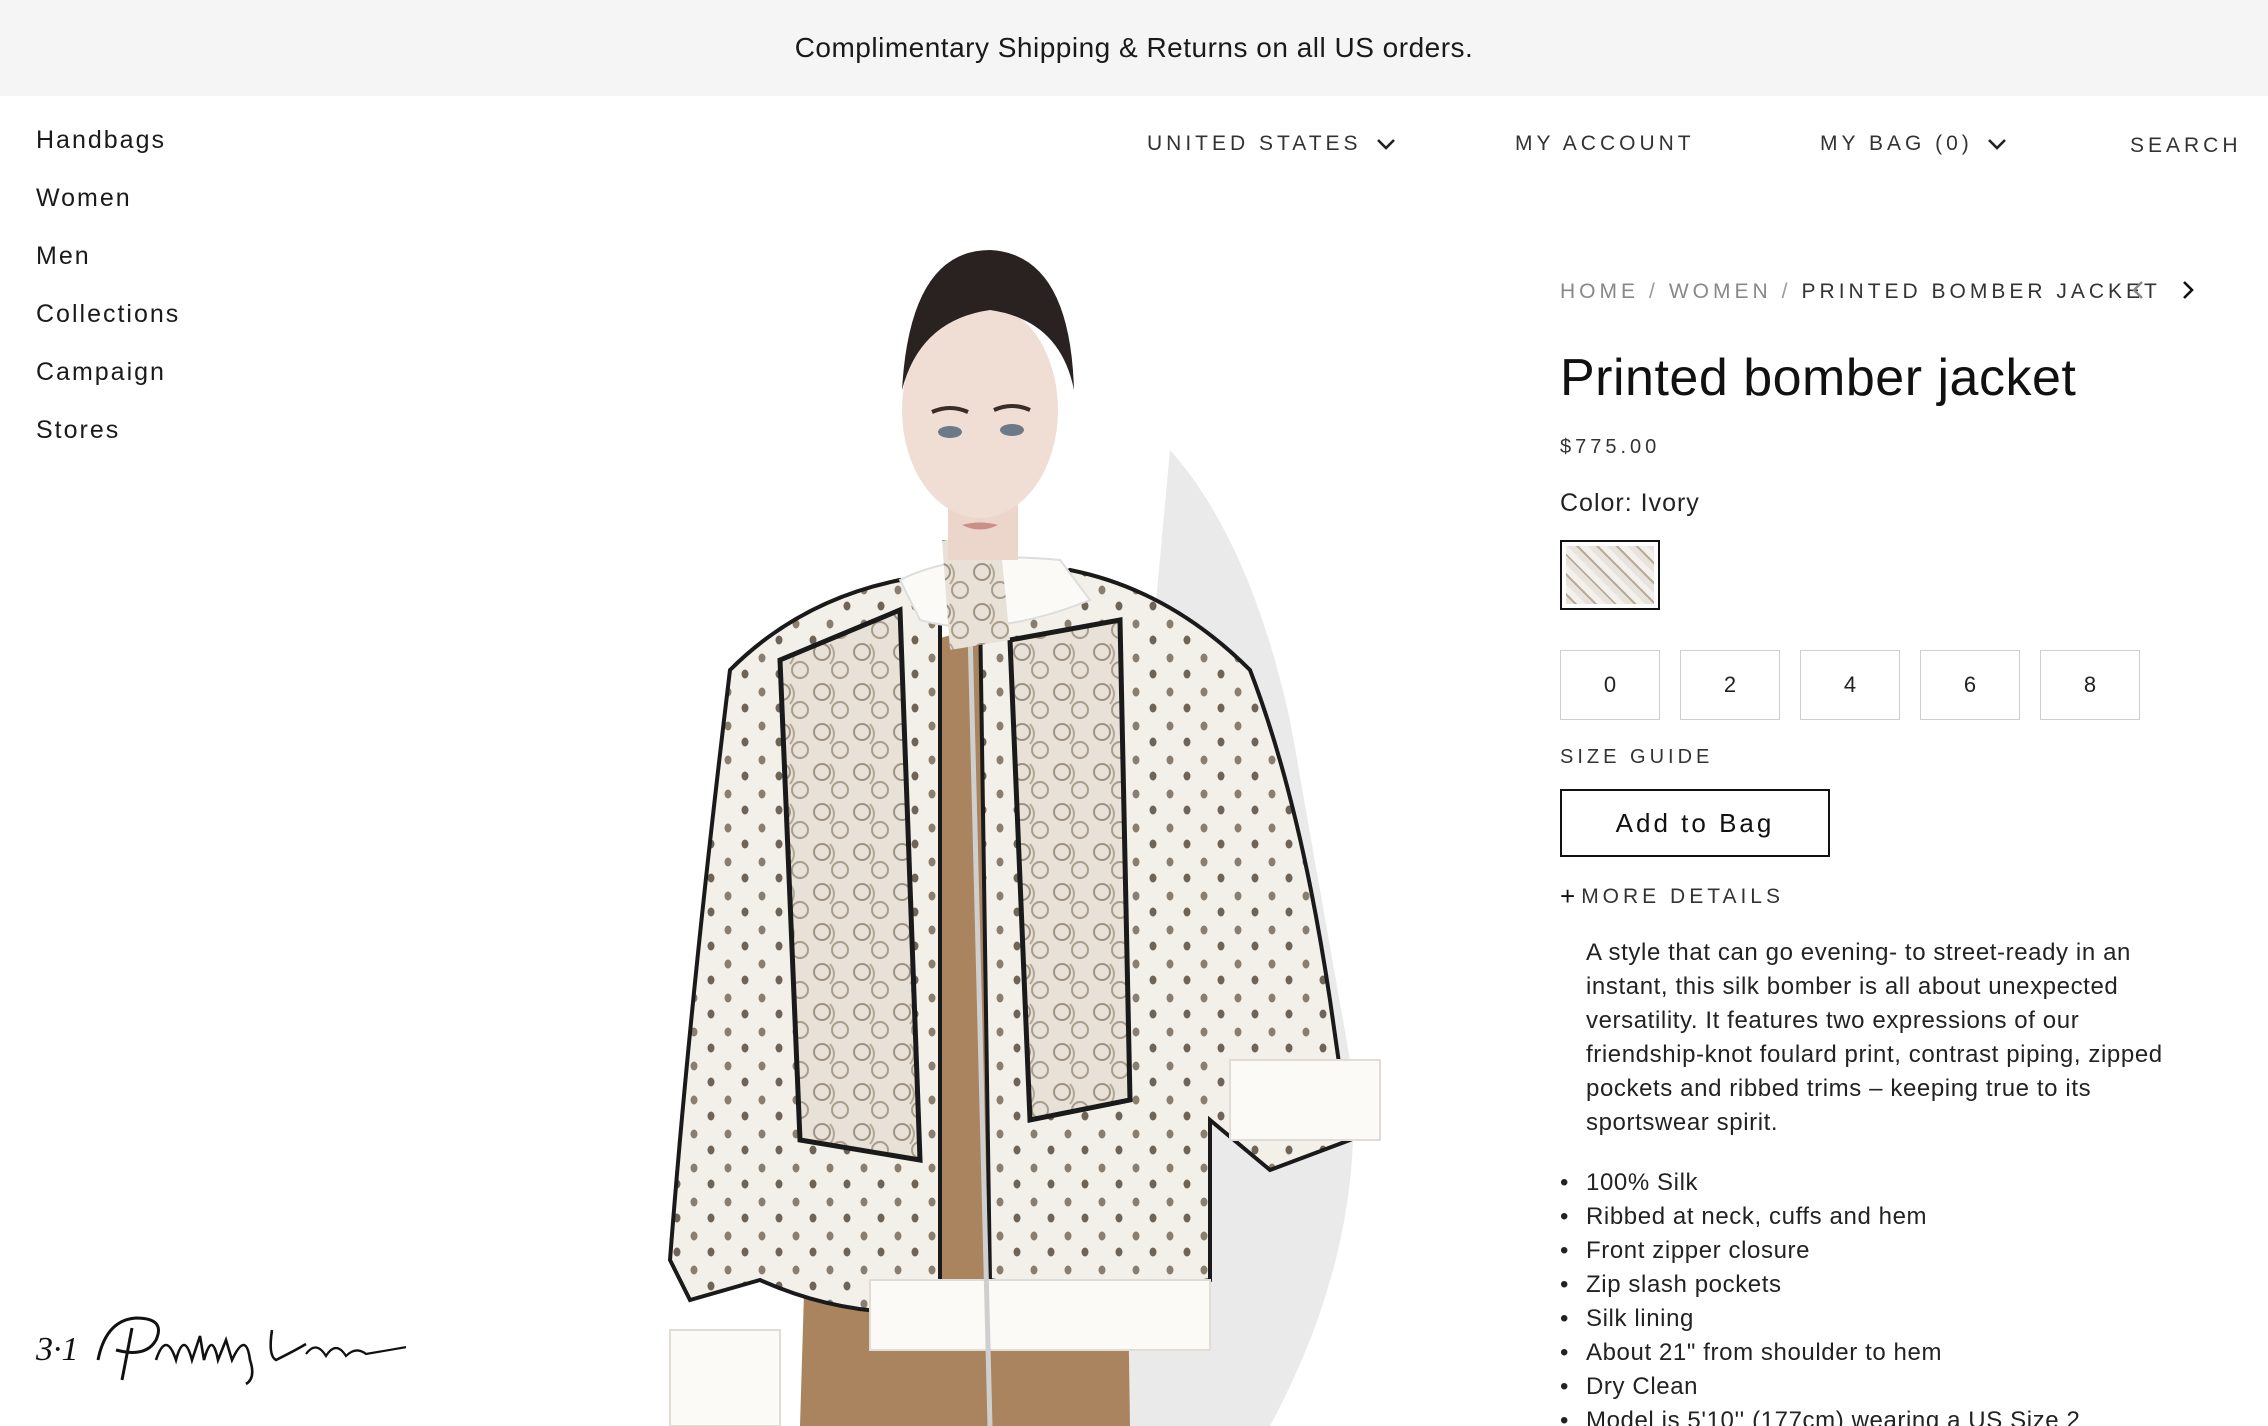 The width and height of the screenshot is (2268, 1426). I want to click on size-option: 2, so click(1730, 685).